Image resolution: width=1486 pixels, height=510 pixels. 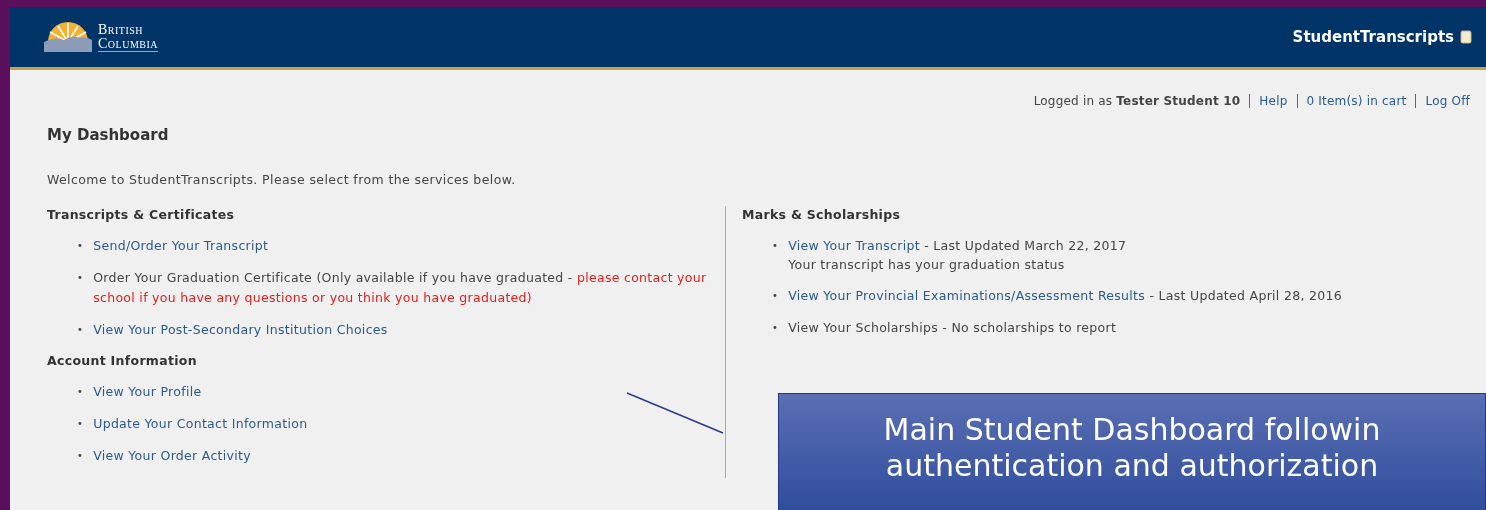 I want to click on page-title: My Dashboard, so click(x=108, y=136).